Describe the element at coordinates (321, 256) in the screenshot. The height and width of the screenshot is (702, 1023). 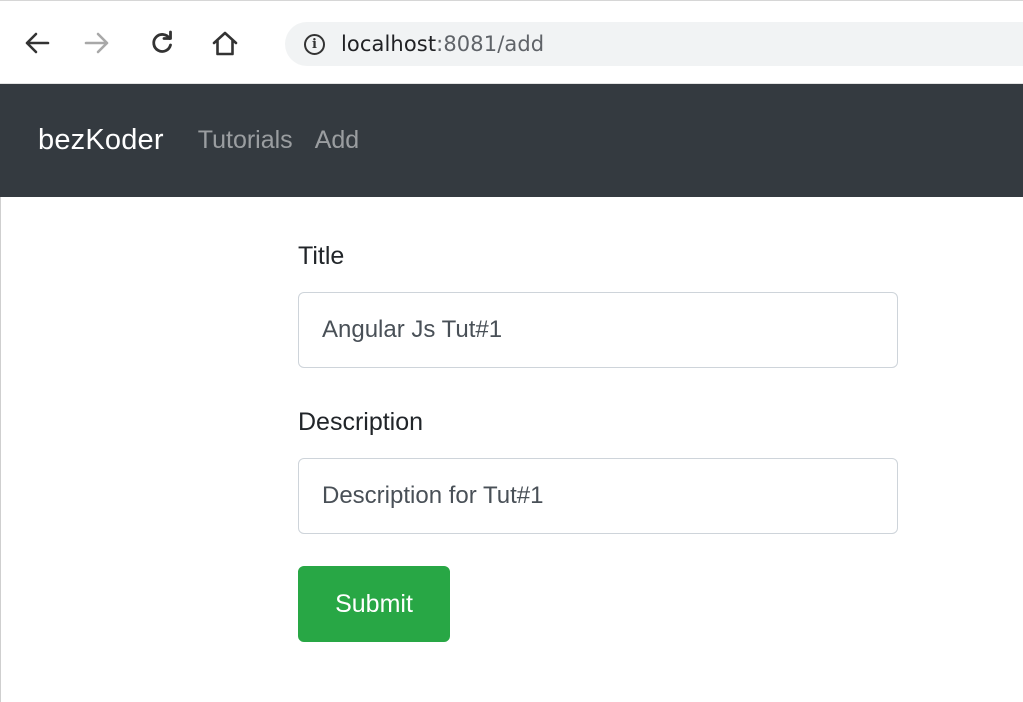
I see `title-label: Title` at that location.